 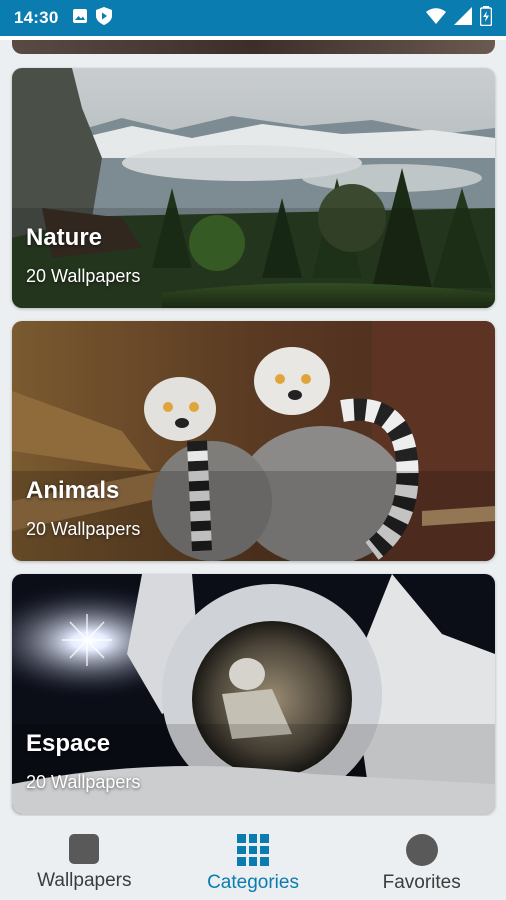 I want to click on category-title: Espace, so click(x=68, y=743).